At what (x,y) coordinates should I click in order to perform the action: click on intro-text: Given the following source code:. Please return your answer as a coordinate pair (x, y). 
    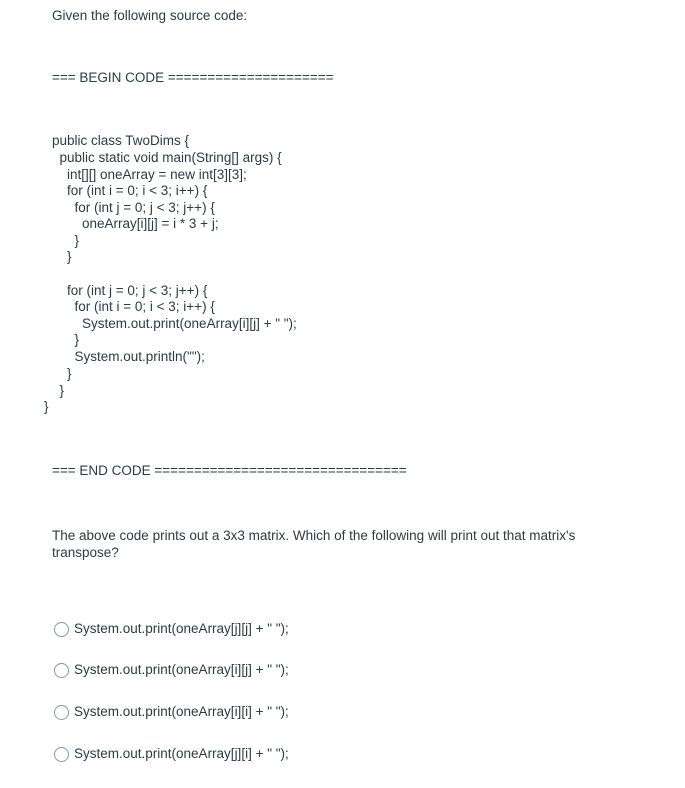
    Looking at the image, I should click on (150, 15).